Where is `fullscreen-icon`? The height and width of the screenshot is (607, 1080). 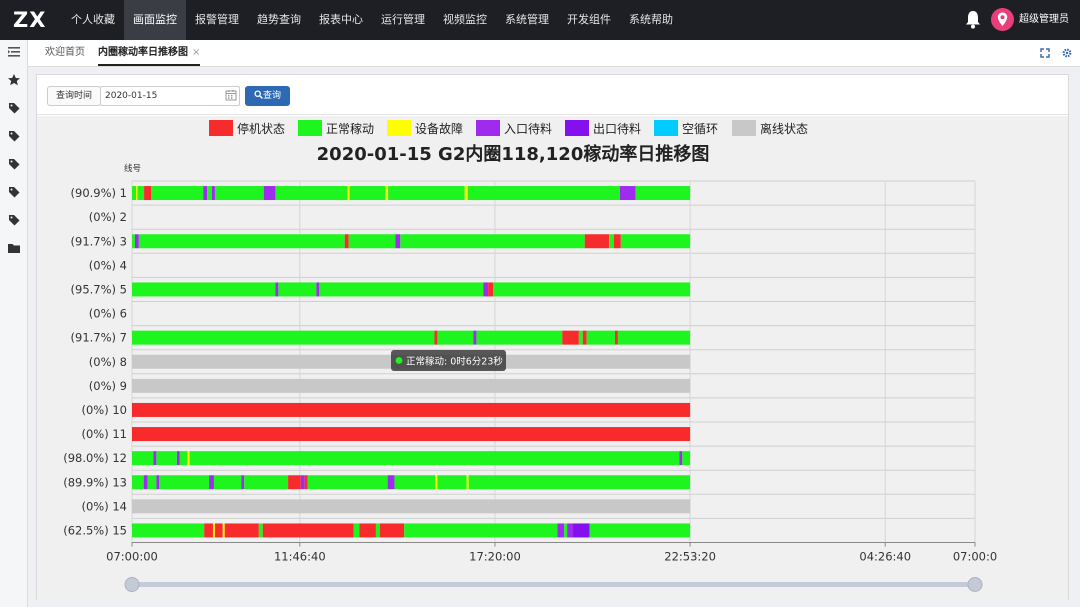
fullscreen-icon is located at coordinates (1045, 53).